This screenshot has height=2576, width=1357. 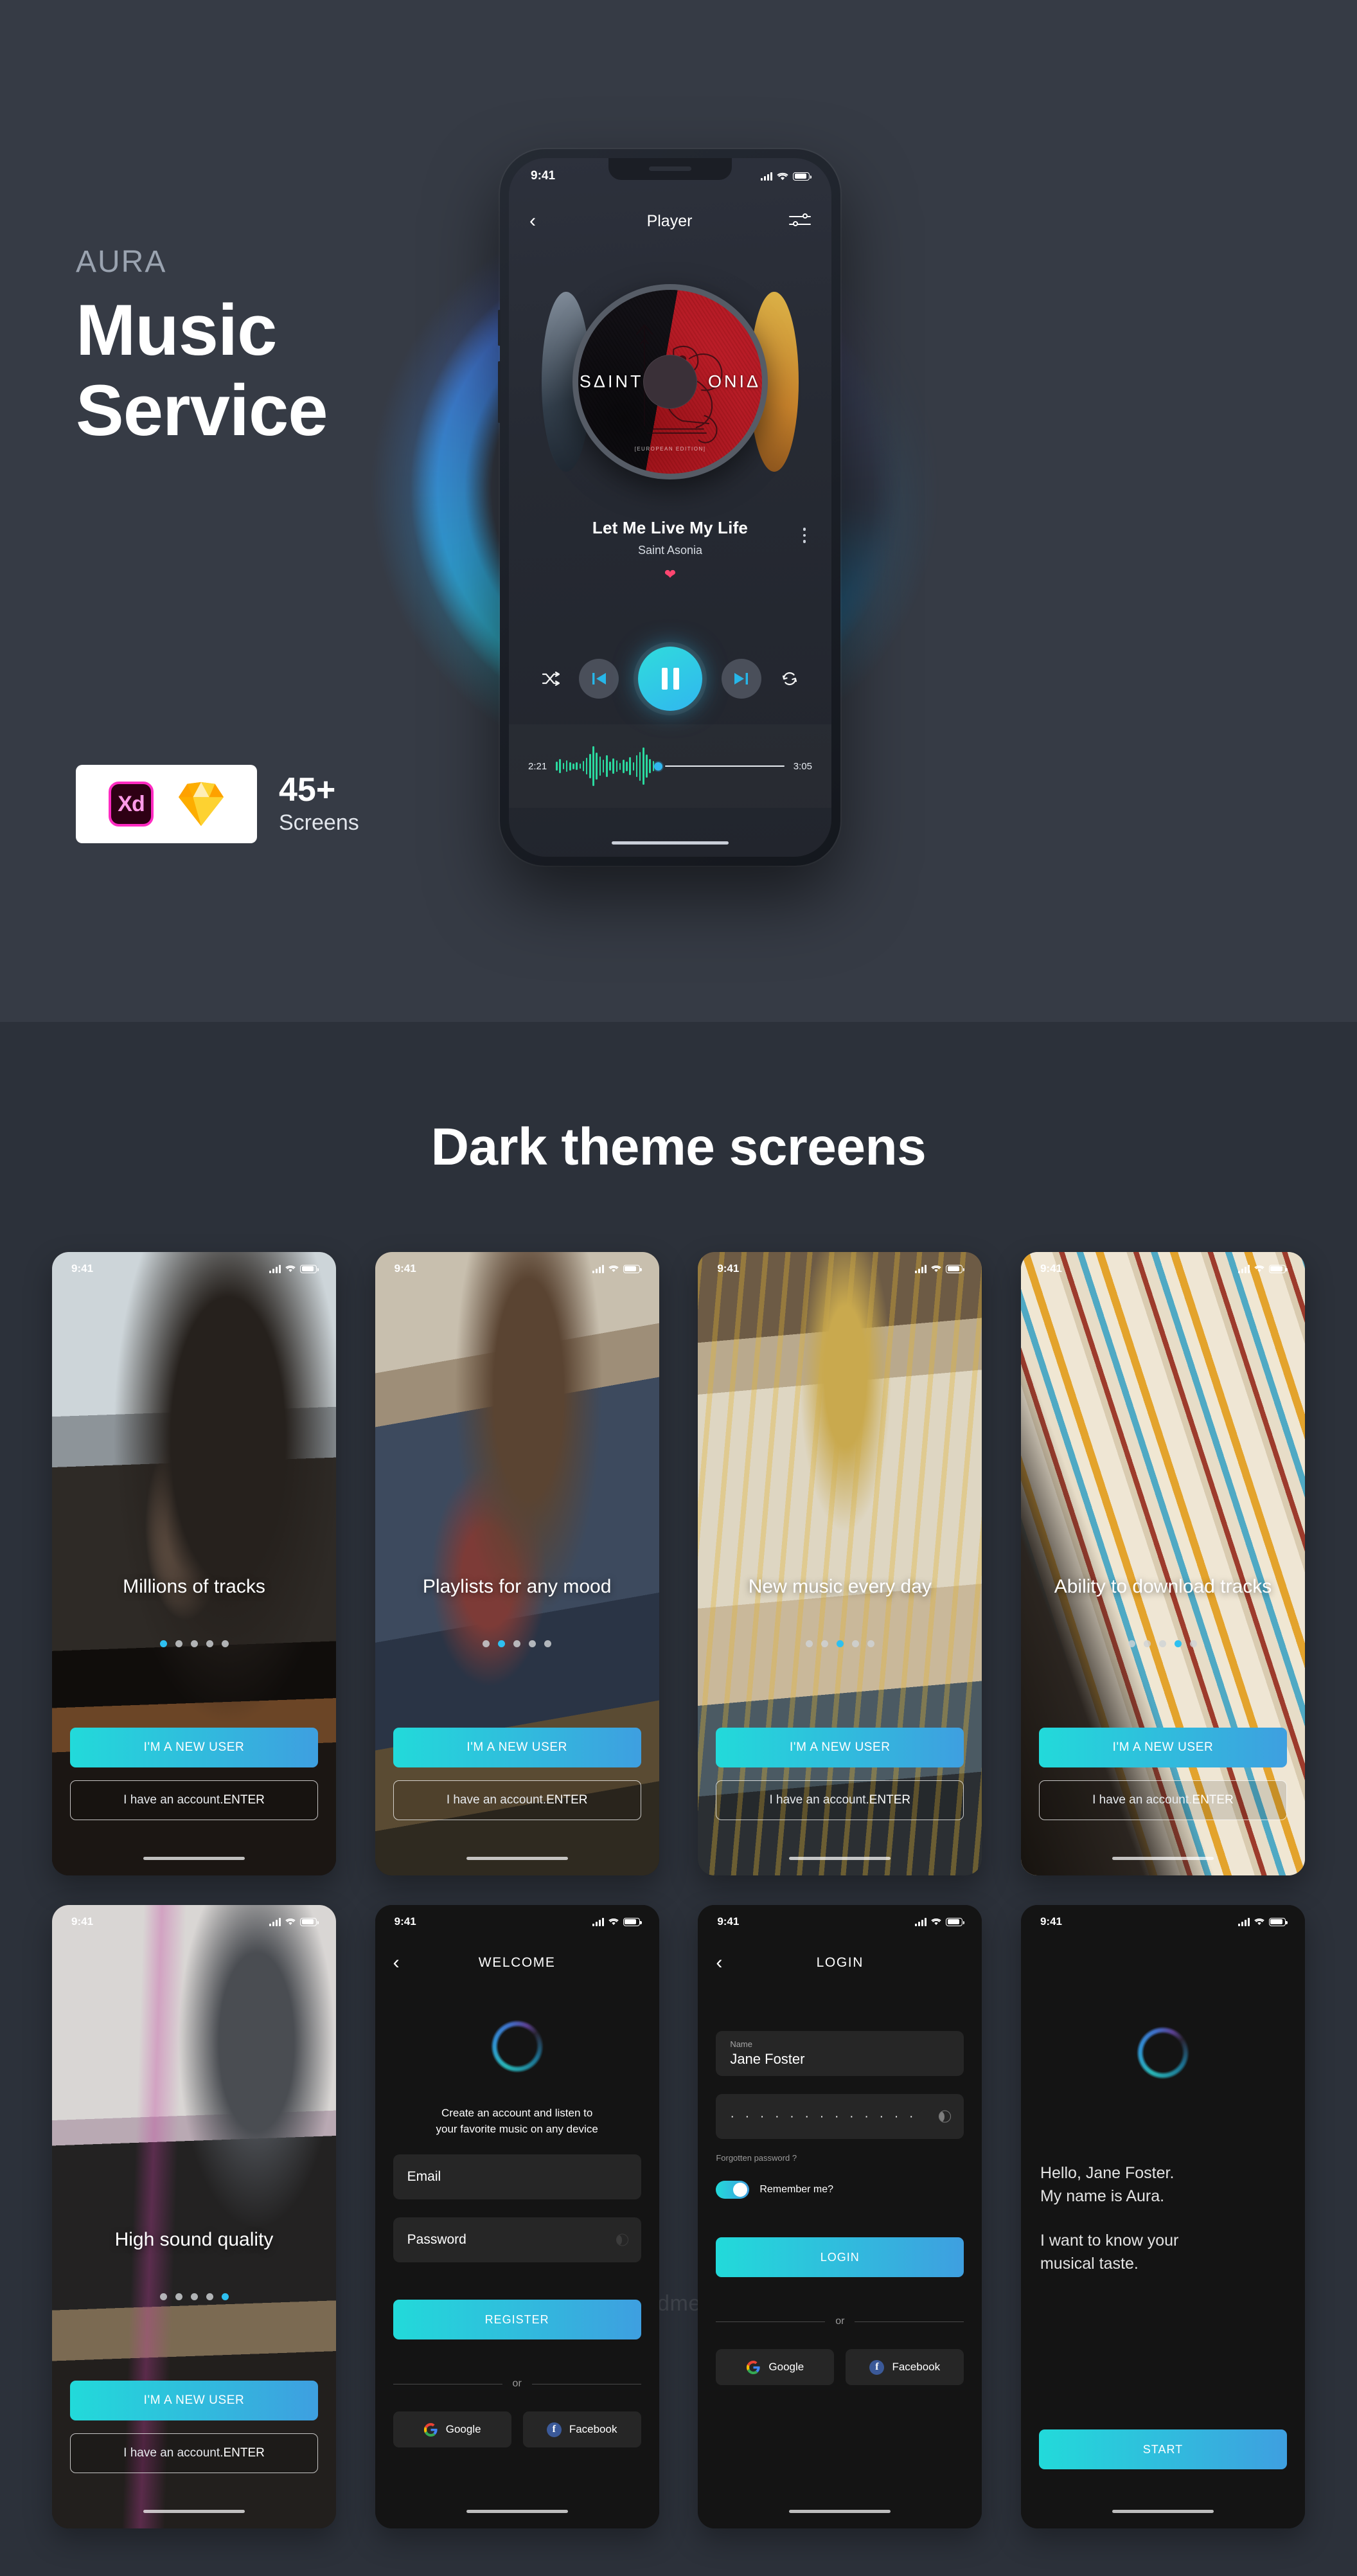 I want to click on welcome-blurb-line-1: Create an account and listen to, so click(x=517, y=2113).